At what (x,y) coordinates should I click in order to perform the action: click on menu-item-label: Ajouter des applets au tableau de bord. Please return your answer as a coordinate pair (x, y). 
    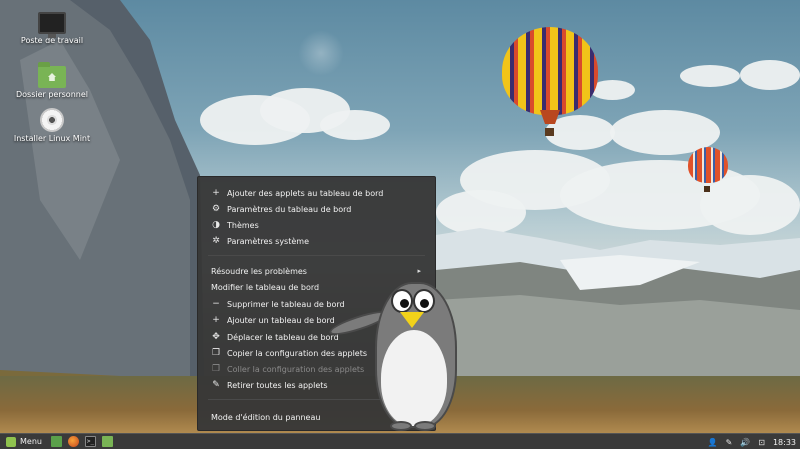
    Looking at the image, I should click on (305, 193).